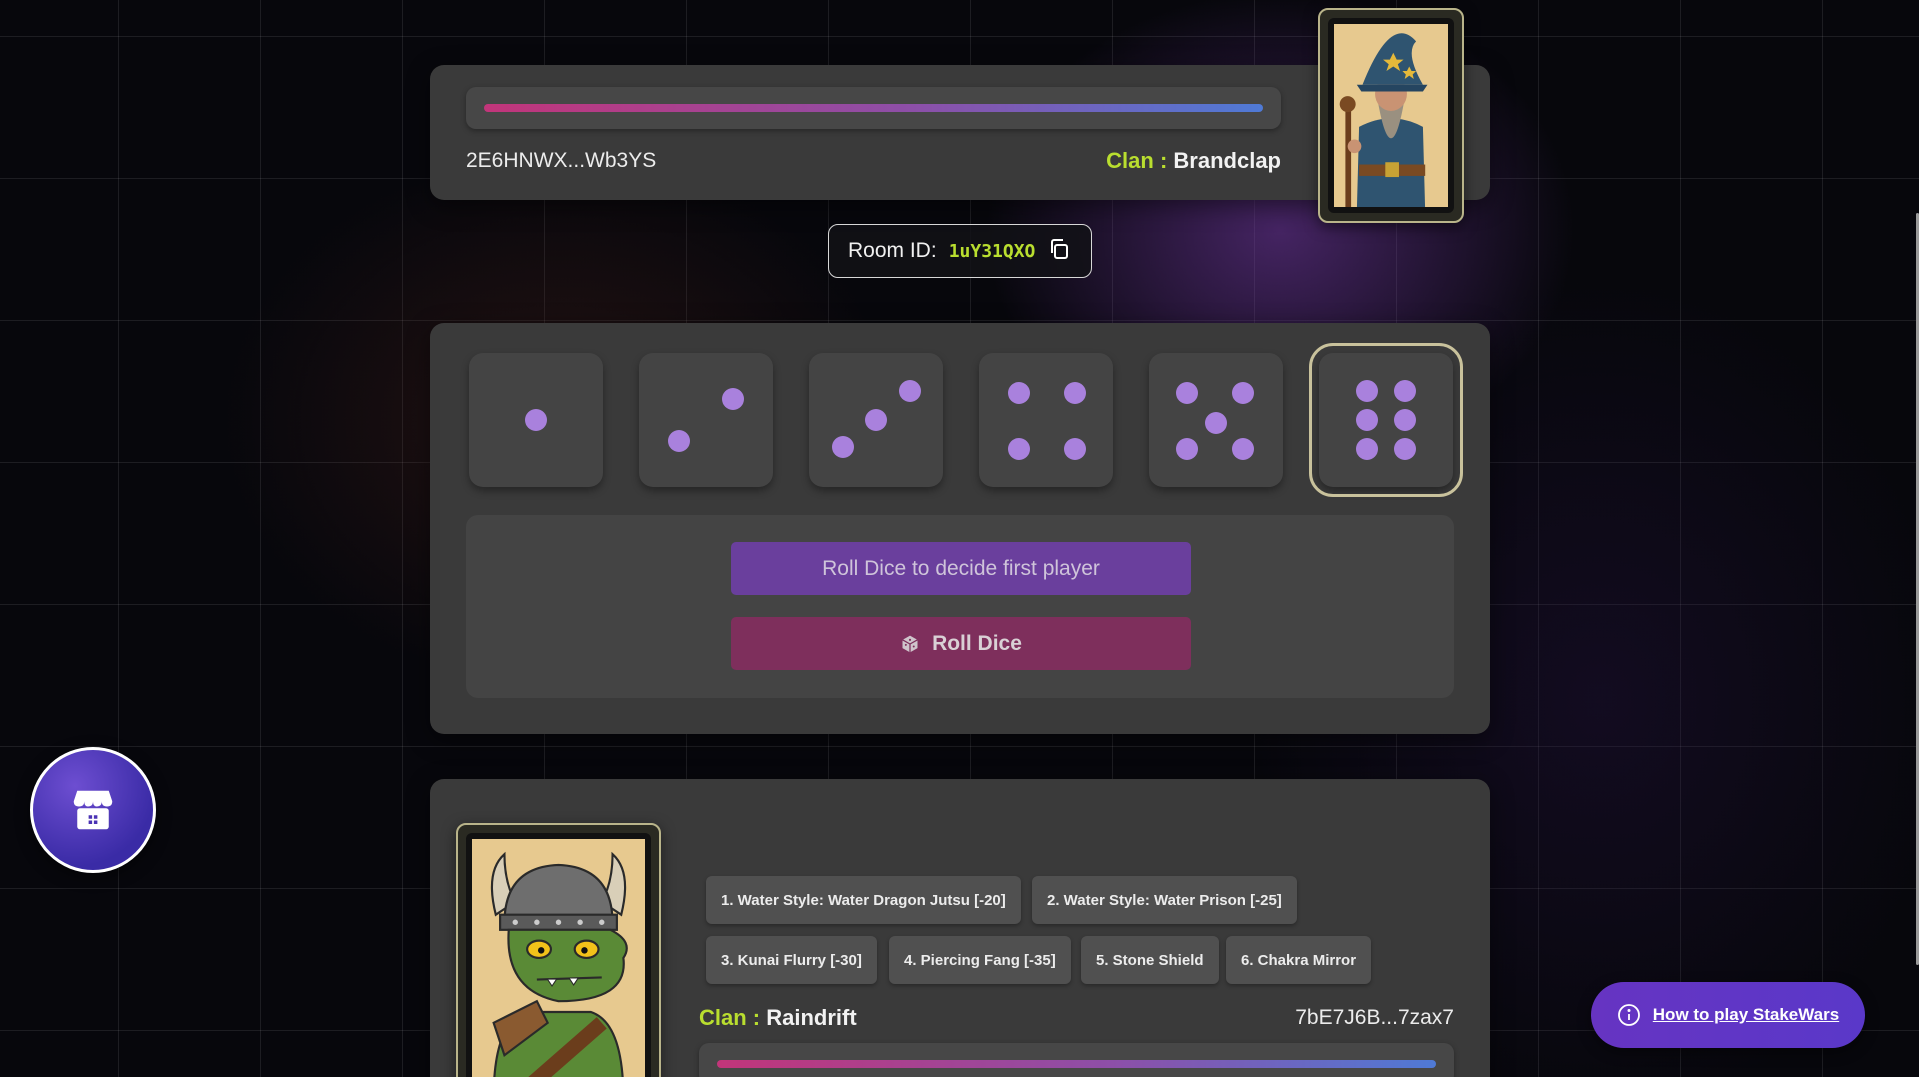  Describe the element at coordinates (892, 250) in the screenshot. I see `room-id-label: Room ID:` at that location.